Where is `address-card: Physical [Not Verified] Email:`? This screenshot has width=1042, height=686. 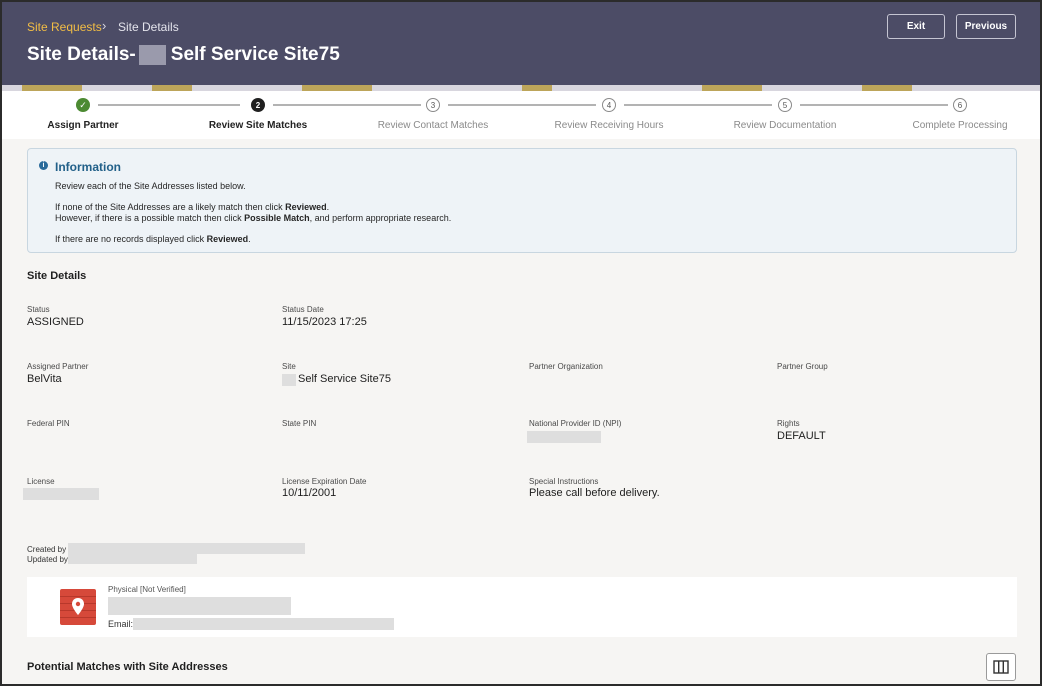
address-card: Physical [Not Verified] Email: is located at coordinates (522, 607).